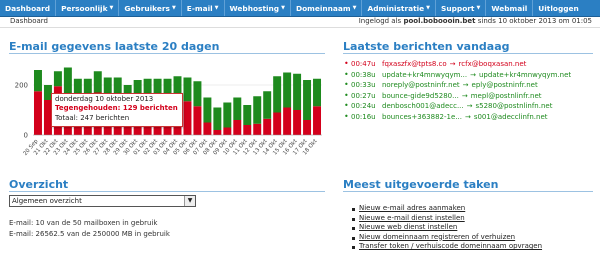 The width and height of the screenshot is (600, 257). I want to click on task-item: Nieuwe web dienst instellen, so click(446, 228).